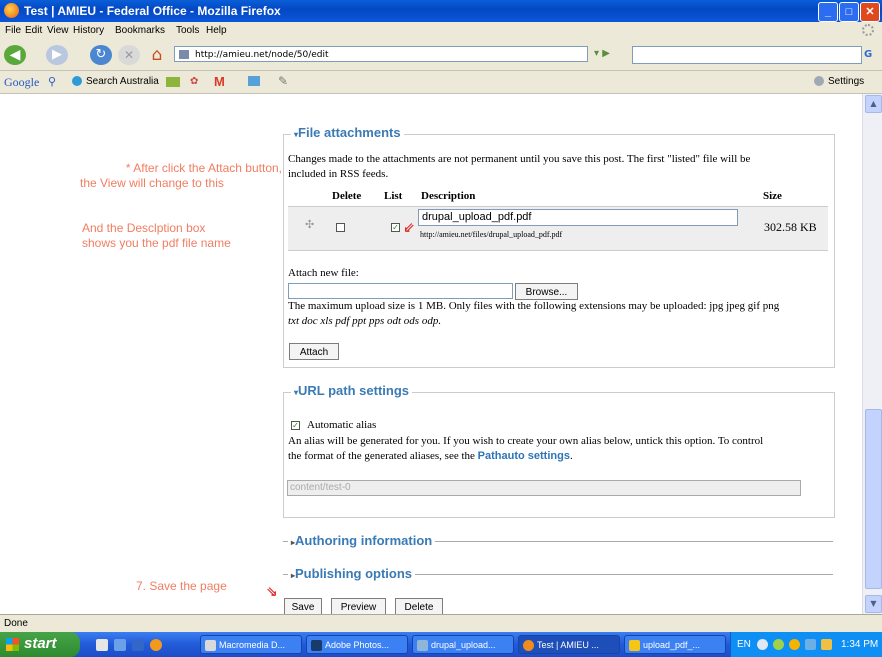 This screenshot has height=657, width=882. What do you see at coordinates (216, 30) in the screenshot?
I see `menu-help: Help` at bounding box center [216, 30].